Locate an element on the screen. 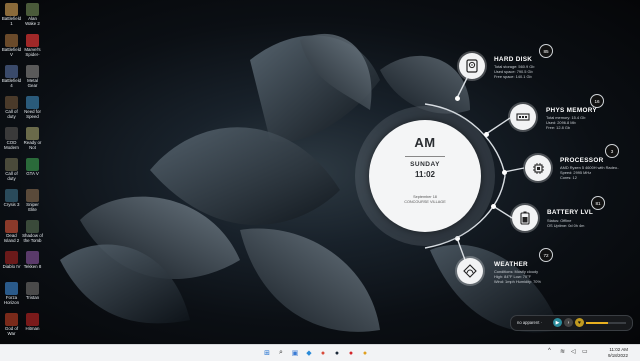 The image size is (640, 361). widgets-icon: ◆ is located at coordinates (309, 353).